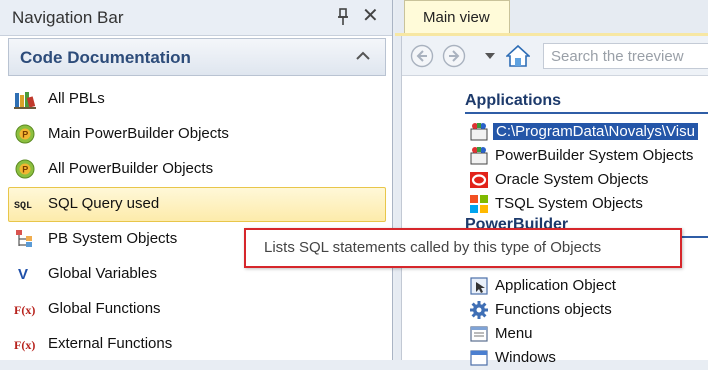 Image resolution: width=708 pixels, height=370 pixels. What do you see at coordinates (422, 56) in the screenshot?
I see `back-arrow-icon` at bounding box center [422, 56].